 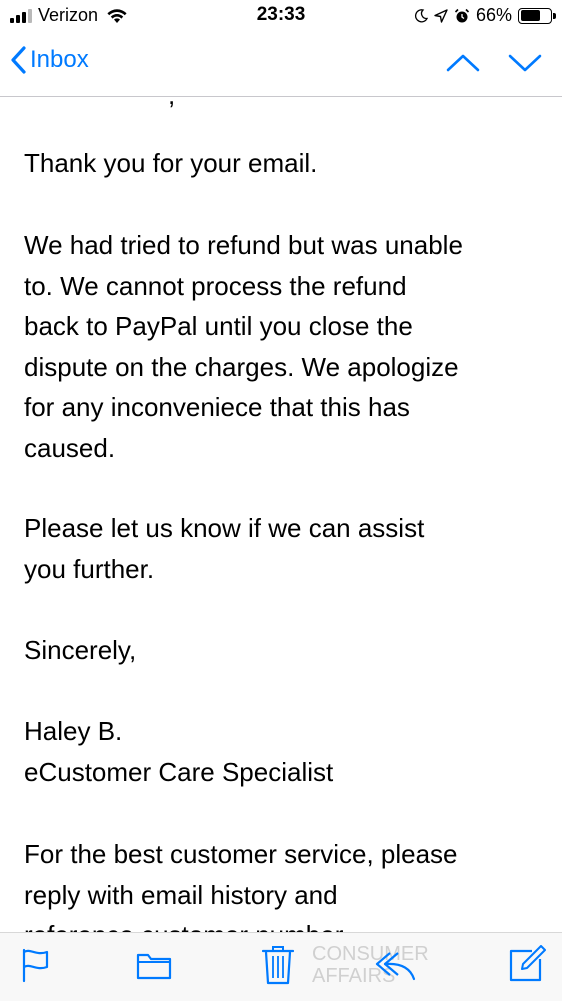 I want to click on chevron-down-icon, so click(x=525, y=63).